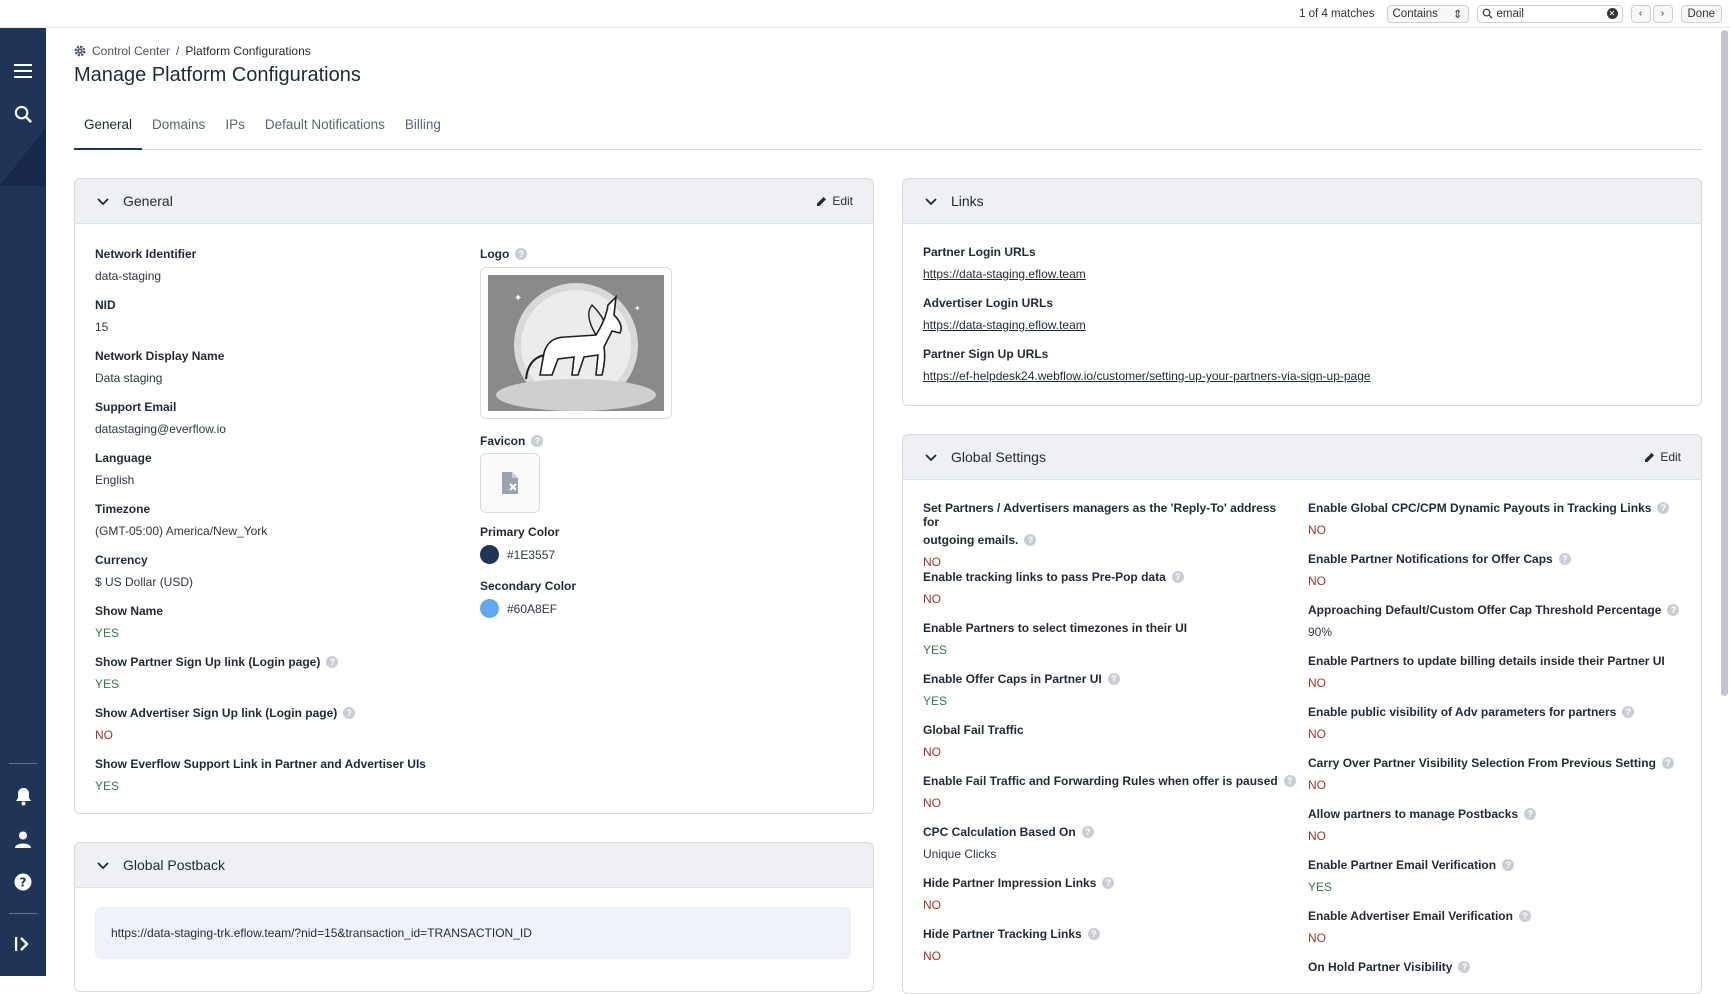 The image size is (1730, 994). What do you see at coordinates (146, 265) in the screenshot?
I see `field-network-identifier: Network Identifier data-staging` at bounding box center [146, 265].